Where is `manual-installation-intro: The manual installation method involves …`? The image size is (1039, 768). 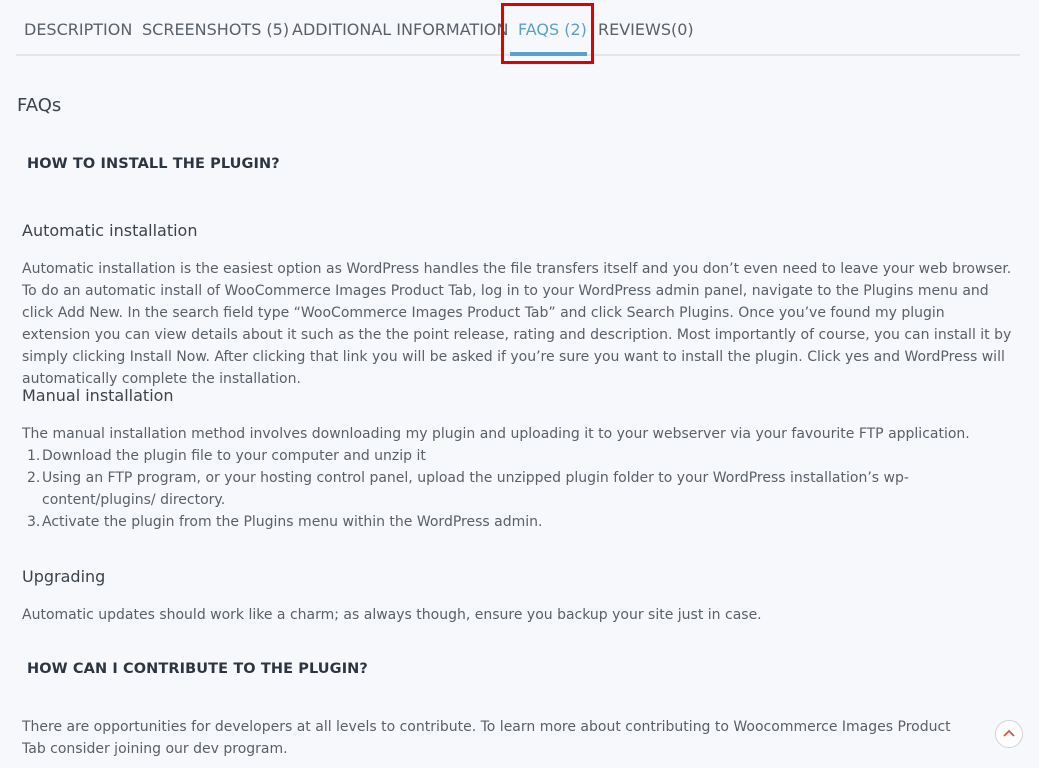
manual-installation-intro: The manual installation method involves … is located at coordinates (496, 434).